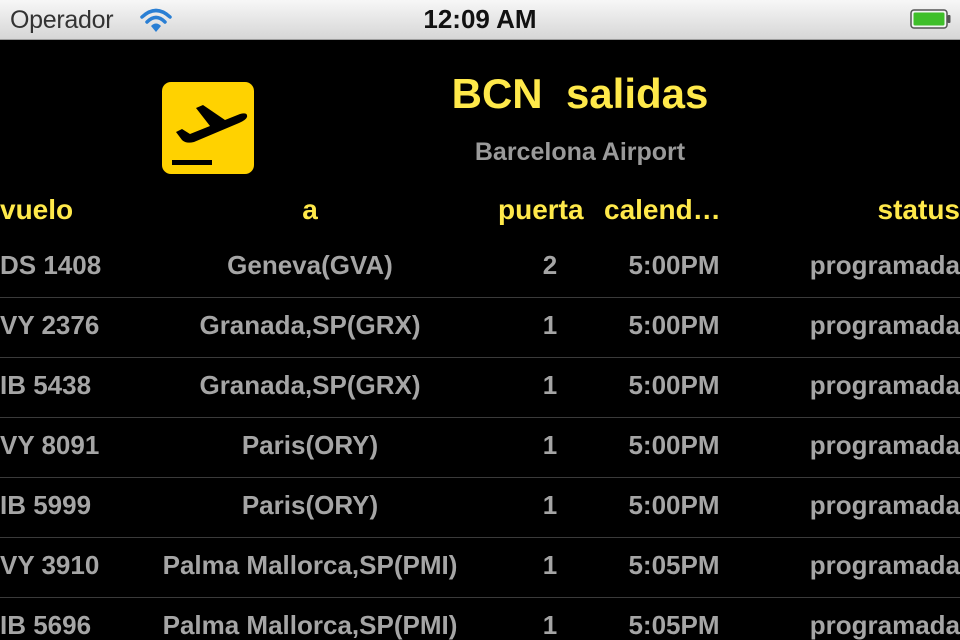 Image resolution: width=960 pixels, height=640 pixels. I want to click on table-row: DS 1408 Geneva(GVA) 2 5:00PM programada, so click(480, 268).